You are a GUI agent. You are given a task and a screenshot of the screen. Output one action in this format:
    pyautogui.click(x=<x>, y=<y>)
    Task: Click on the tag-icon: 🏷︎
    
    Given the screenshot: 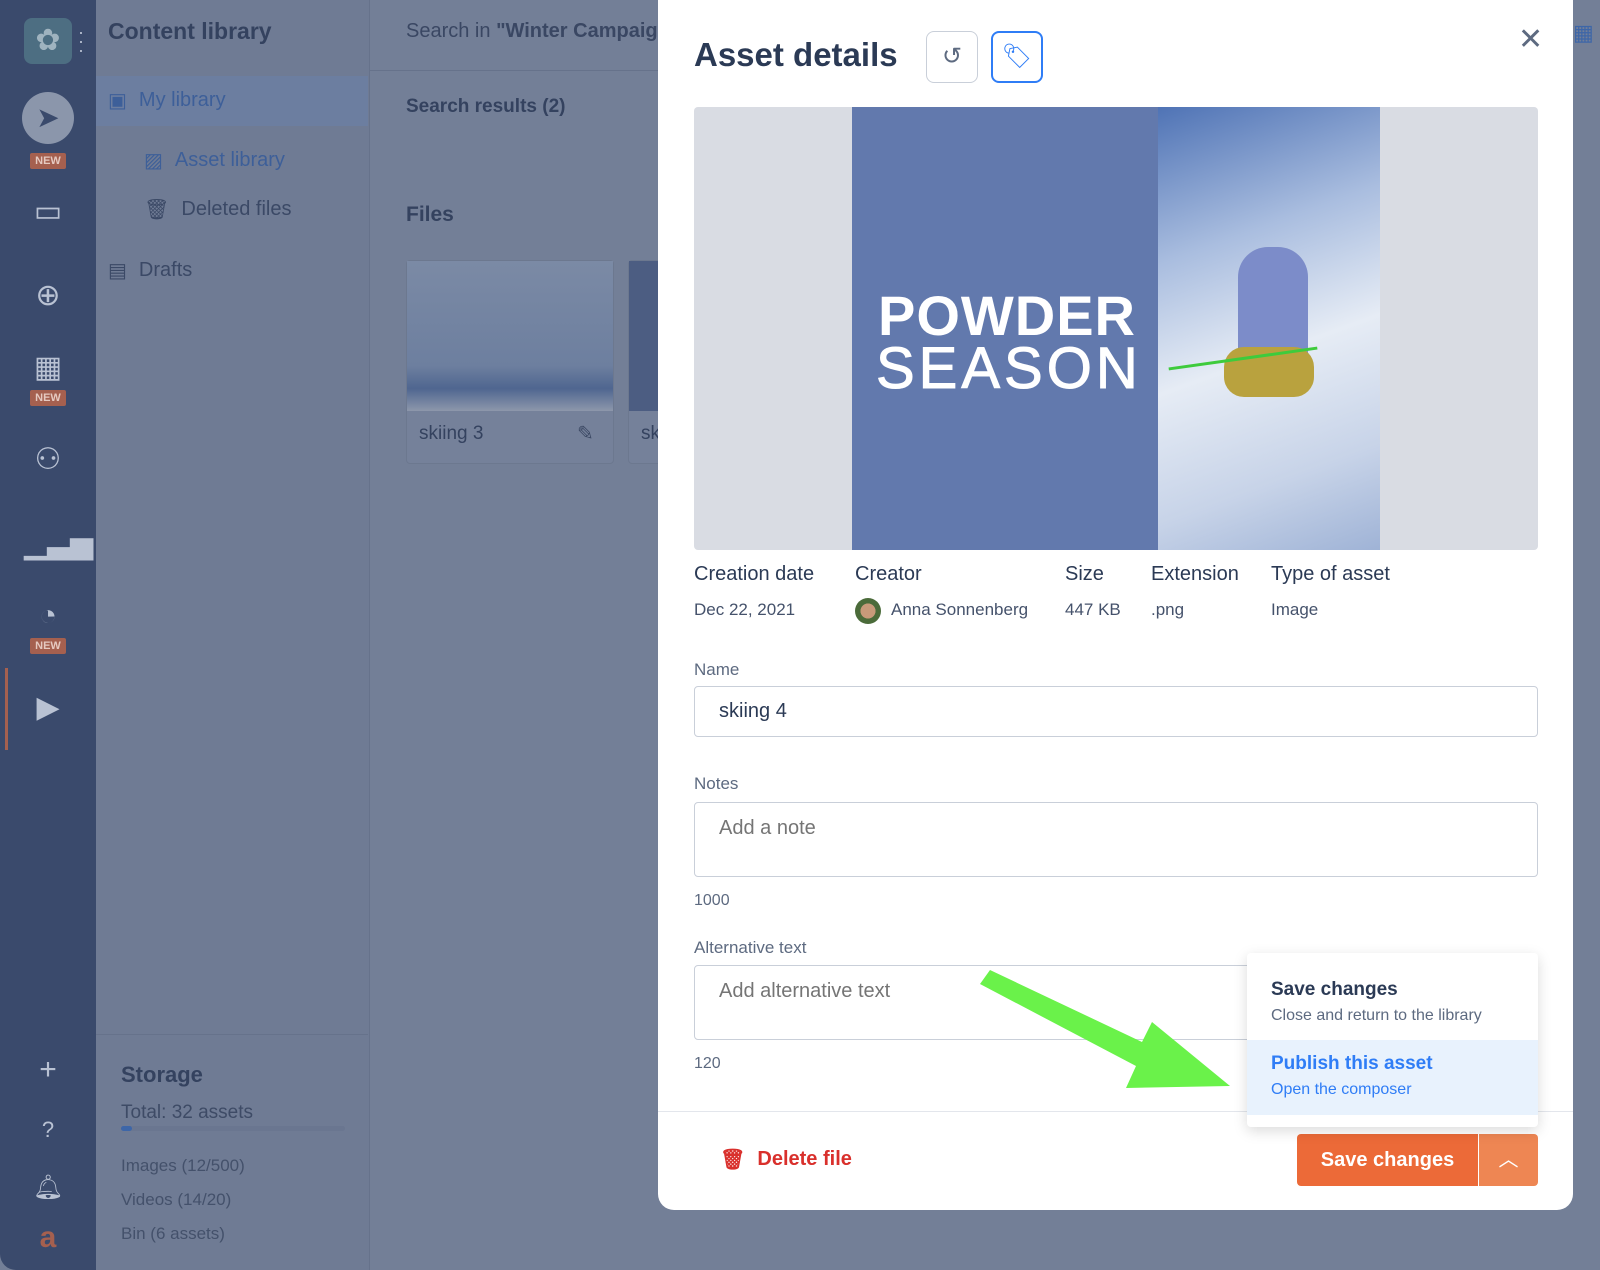 What is the action you would take?
    pyautogui.click(x=1017, y=56)
    